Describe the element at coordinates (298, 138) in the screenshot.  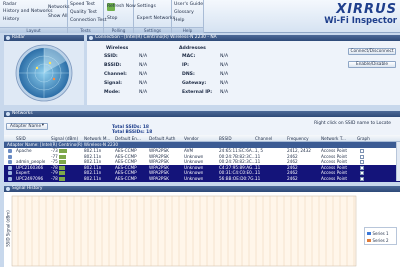
I see `col-frequency: Frequency` at that location.